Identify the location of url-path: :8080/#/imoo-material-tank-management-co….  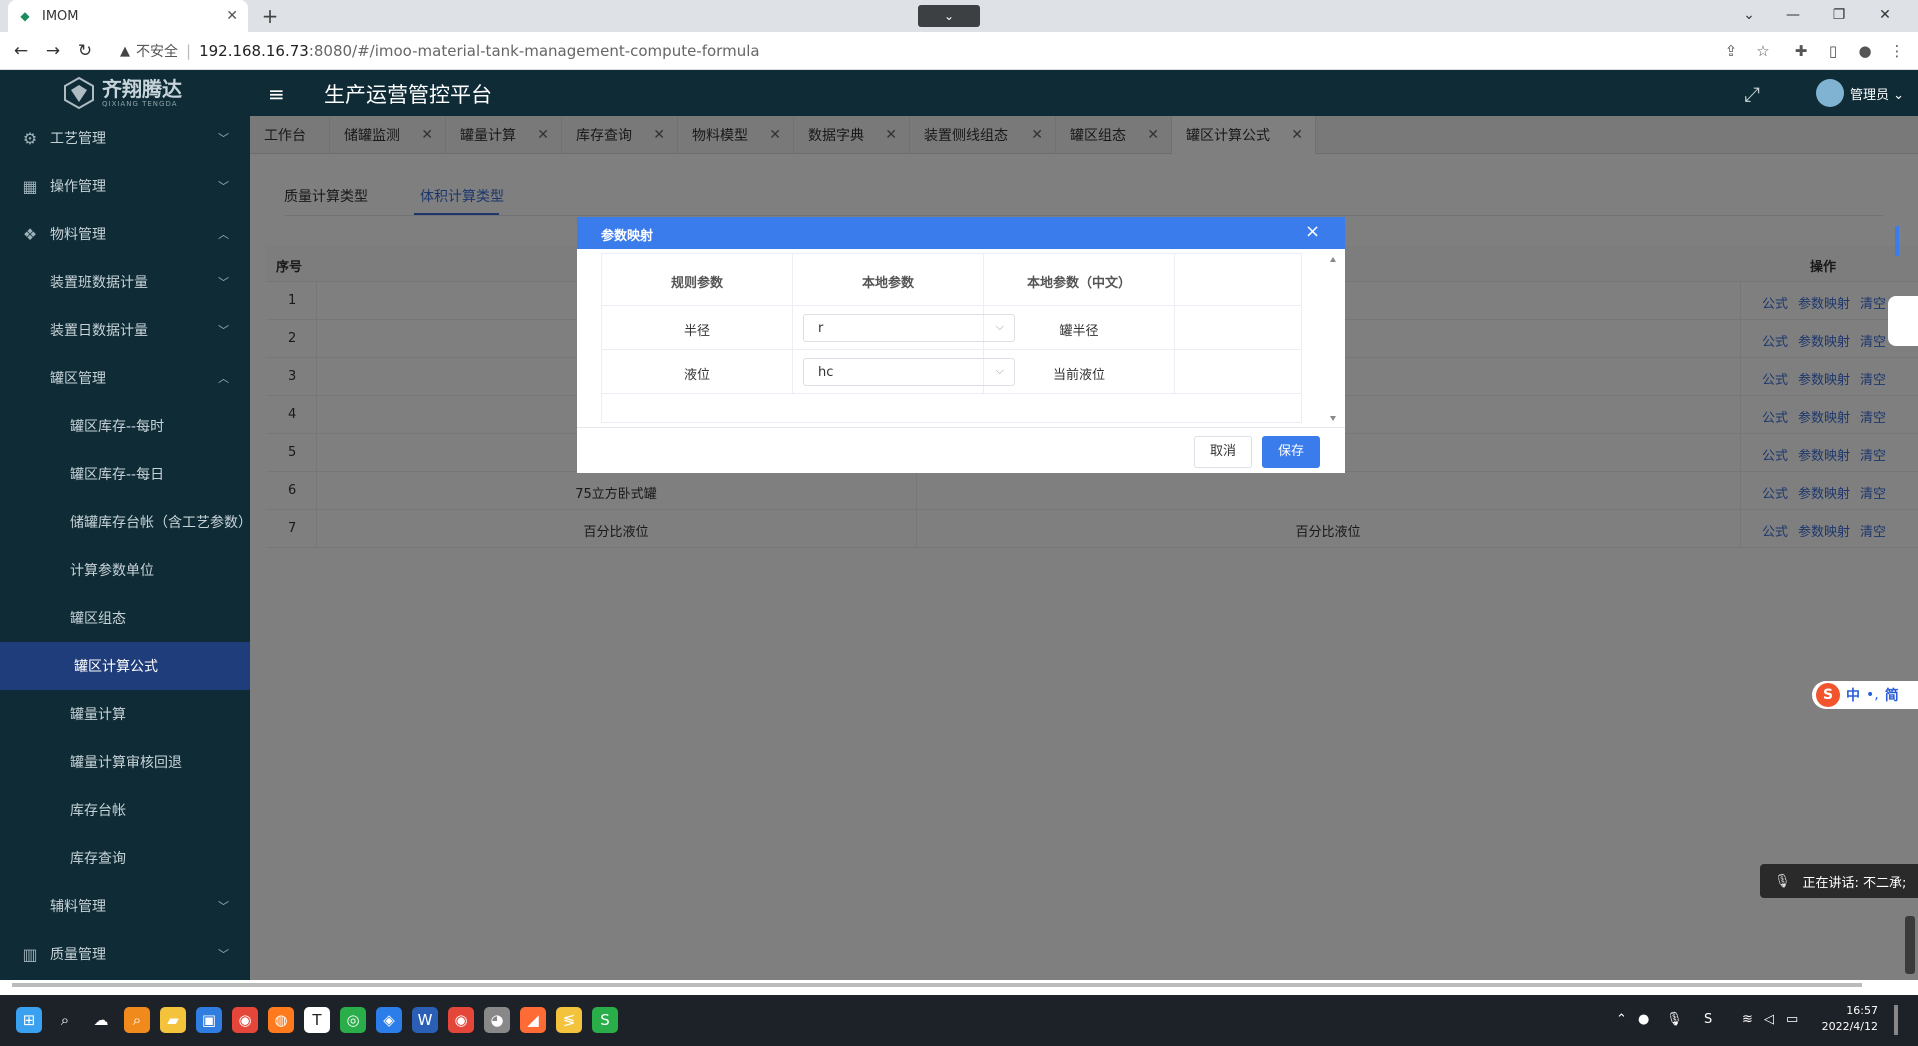
(534, 51).